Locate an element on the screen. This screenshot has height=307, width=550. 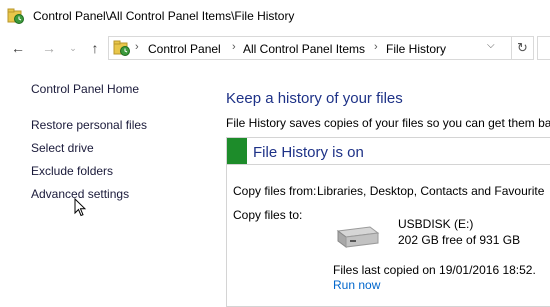
refresh-icon: ↻ is located at coordinates (523, 48).